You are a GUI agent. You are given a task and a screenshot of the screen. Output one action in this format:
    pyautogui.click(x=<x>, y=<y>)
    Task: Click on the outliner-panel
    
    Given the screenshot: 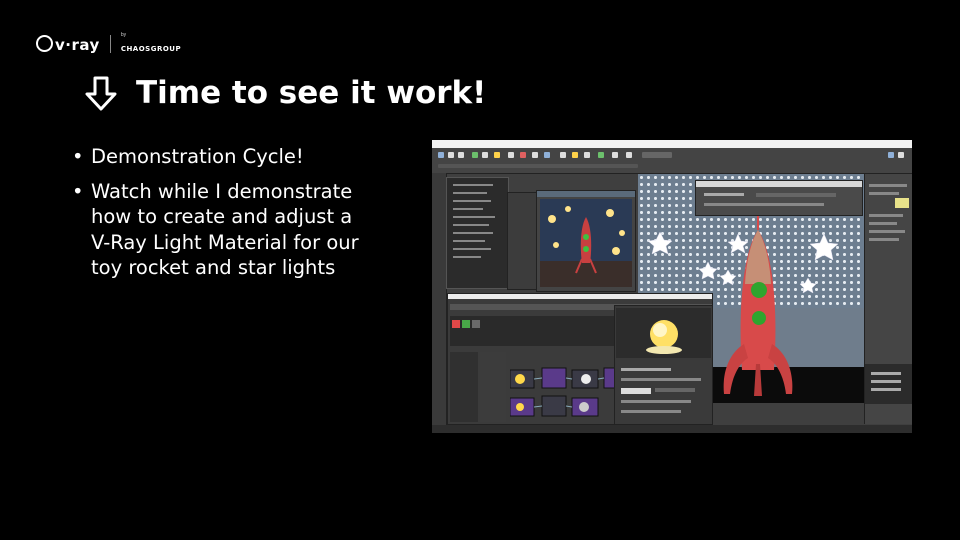 What is the action you would take?
    pyautogui.click(x=477, y=233)
    